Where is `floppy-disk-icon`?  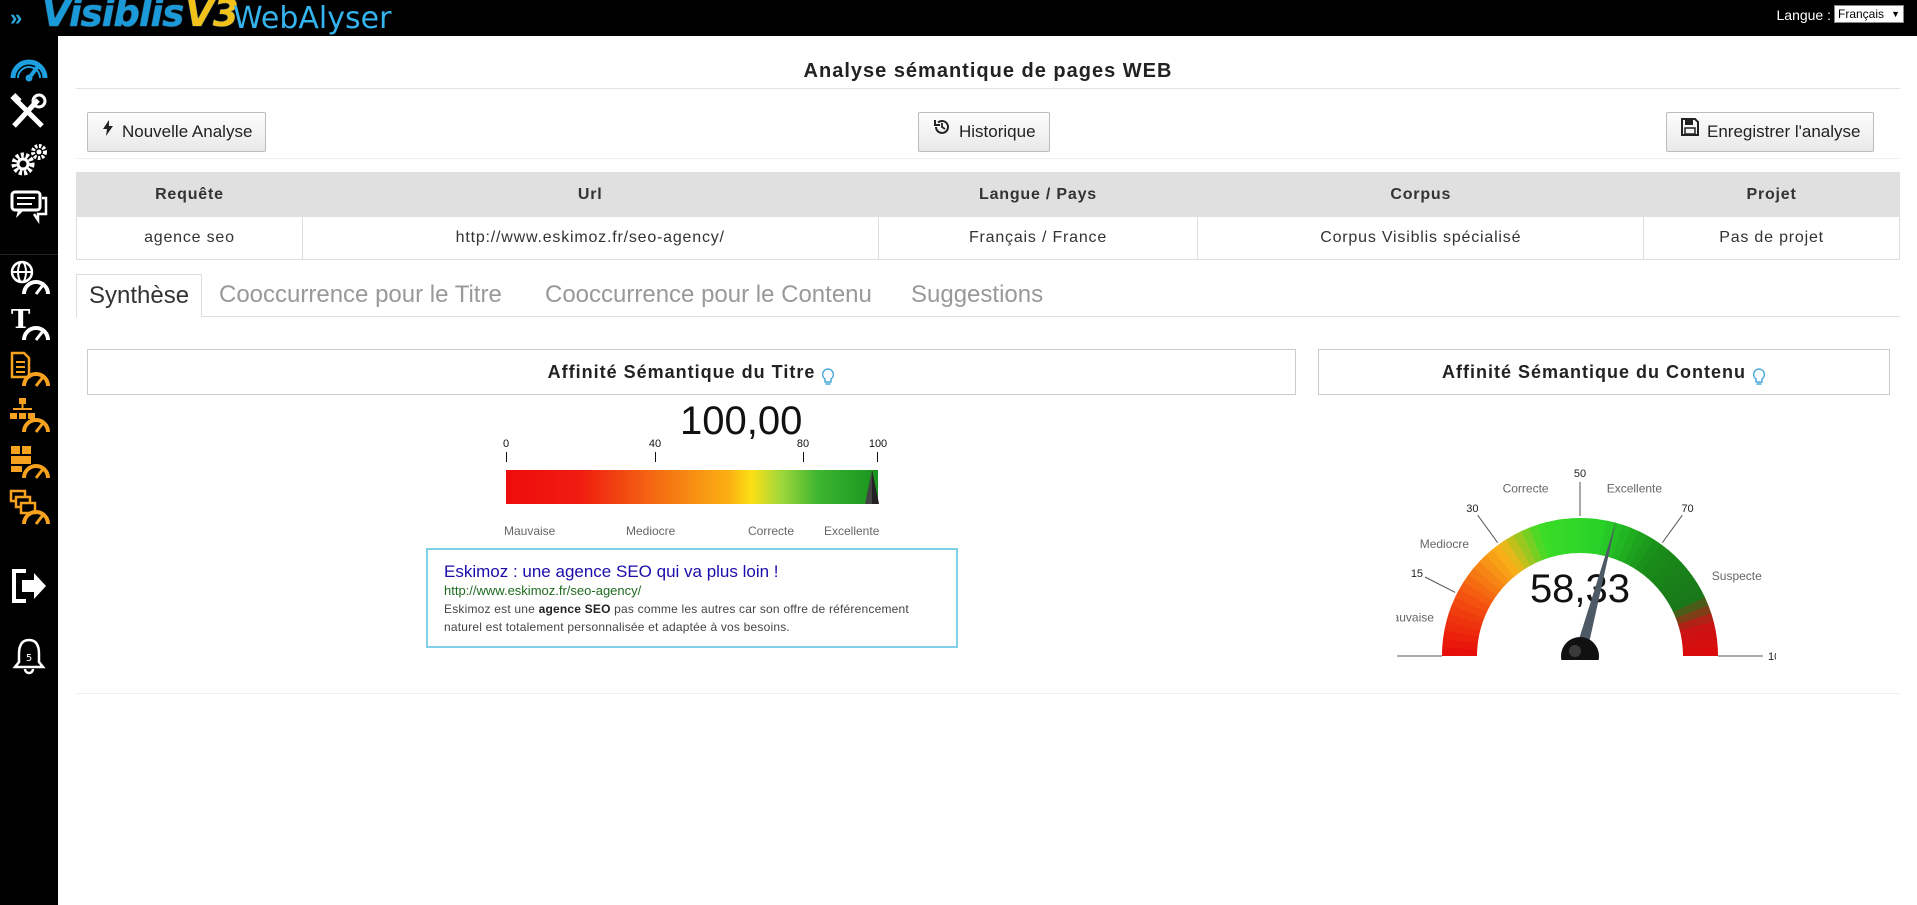 floppy-disk-icon is located at coordinates (1690, 131).